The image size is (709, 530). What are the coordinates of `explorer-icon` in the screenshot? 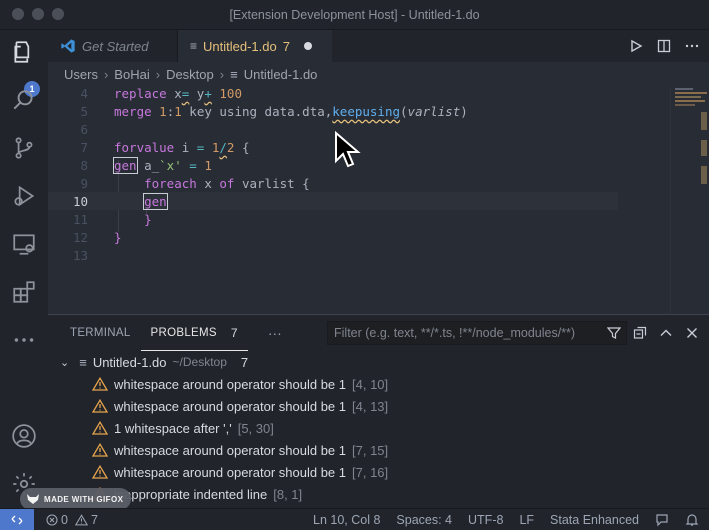 It's located at (24, 52).